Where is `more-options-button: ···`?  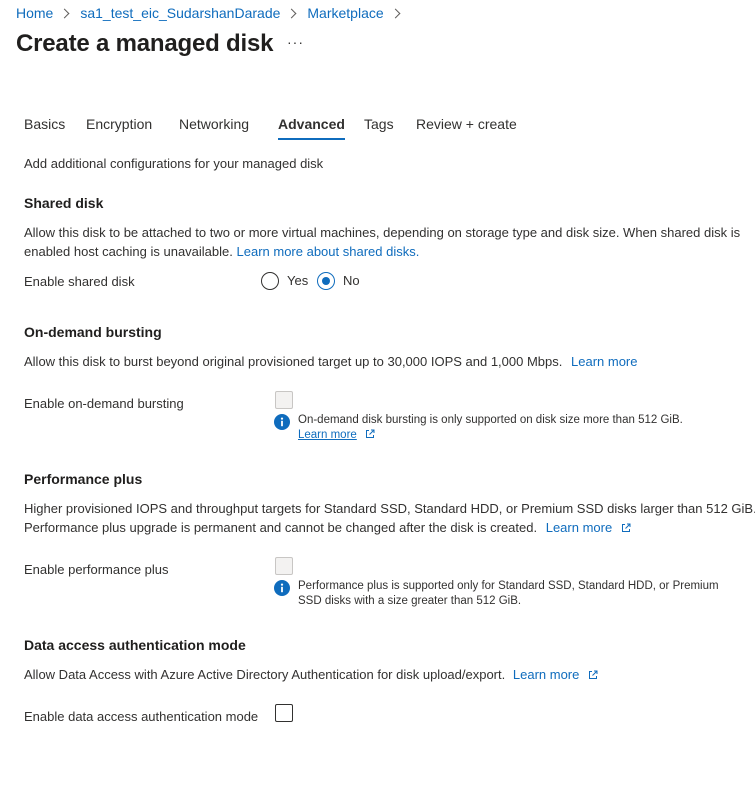
more-options-button: ··· is located at coordinates (296, 44).